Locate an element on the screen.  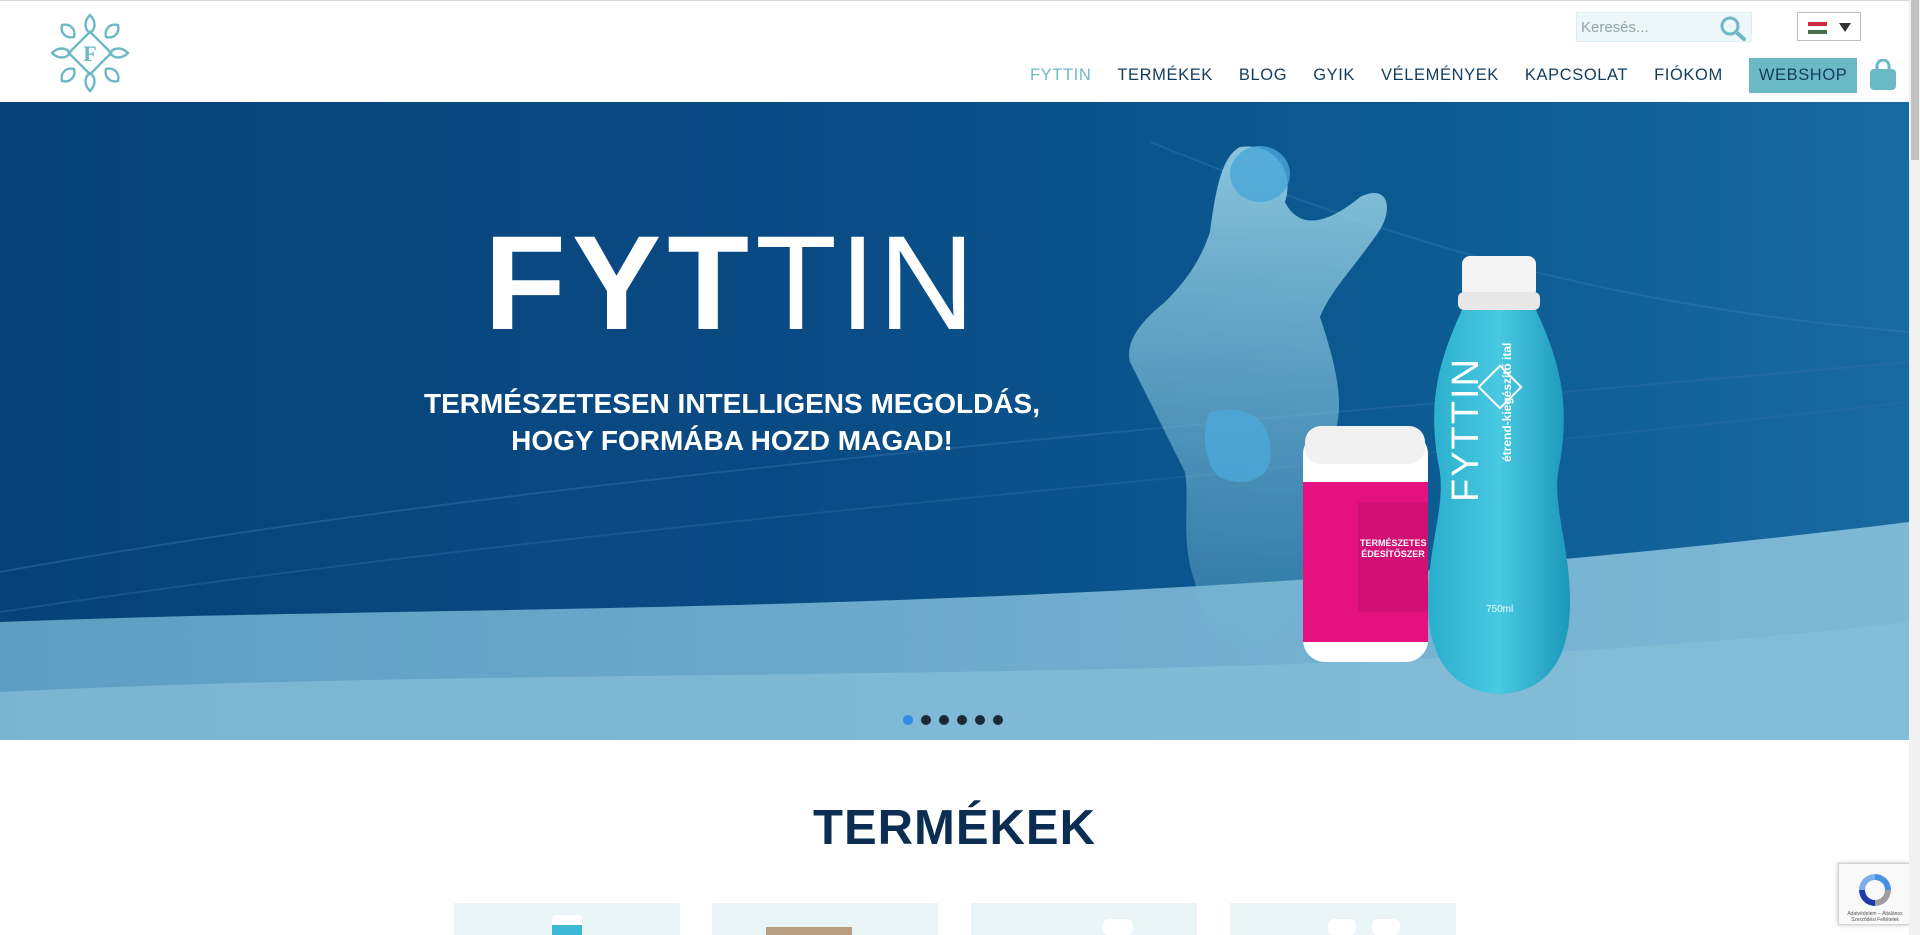
caret-down-icon is located at coordinates (1845, 27).